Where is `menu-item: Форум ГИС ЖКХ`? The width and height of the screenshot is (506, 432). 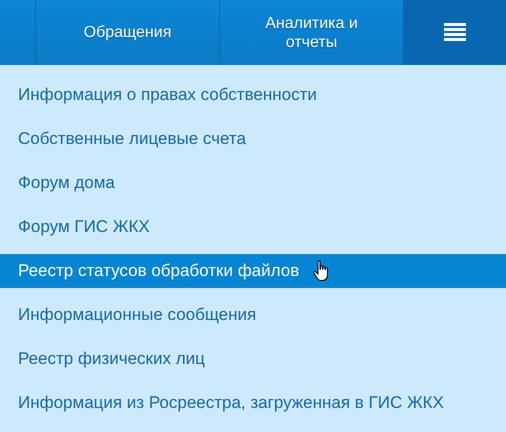
menu-item: Форум ГИС ЖКХ is located at coordinates (253, 227).